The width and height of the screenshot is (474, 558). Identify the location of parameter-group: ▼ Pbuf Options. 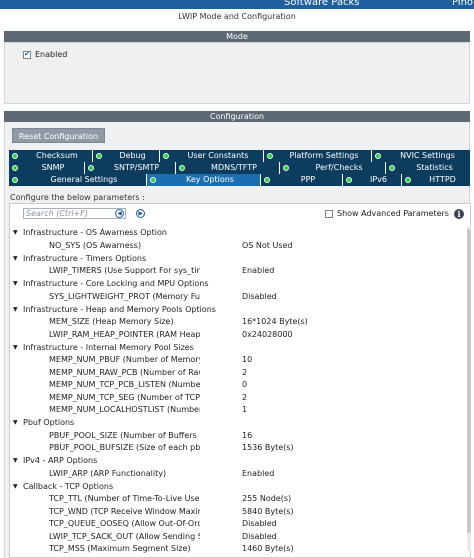
(237, 422).